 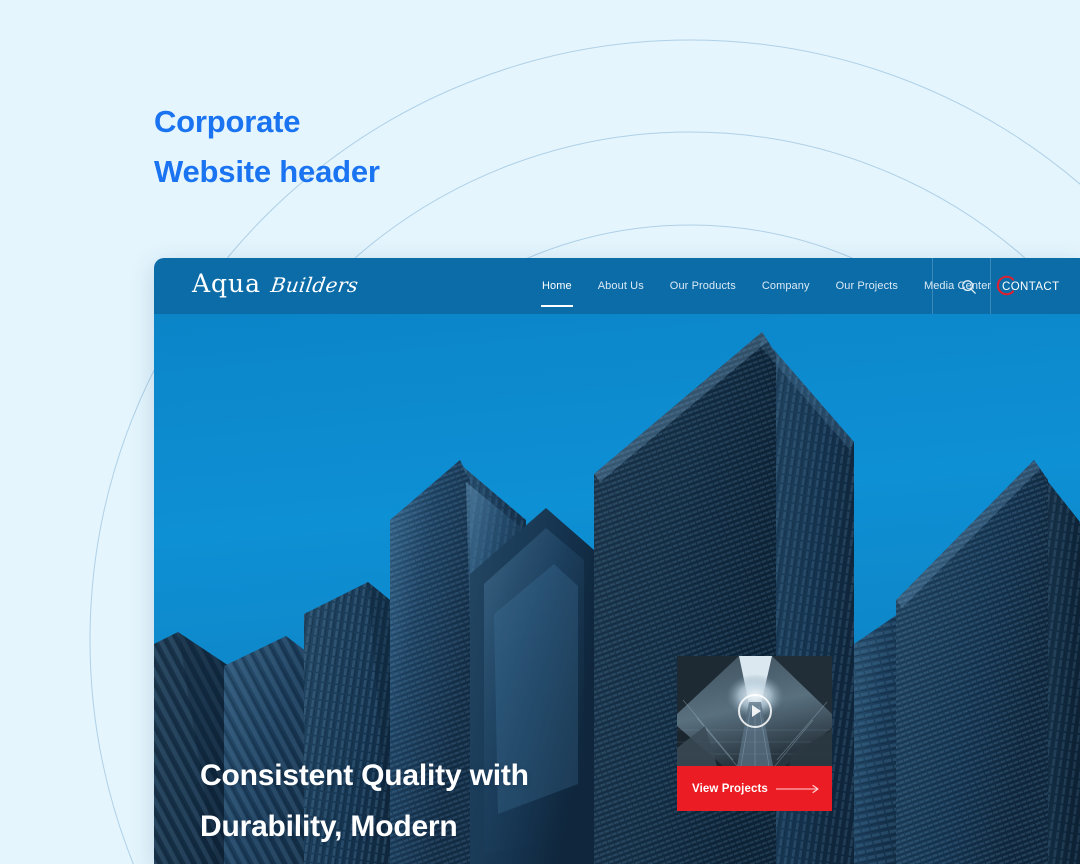 I want to click on nav-item-label: About Us, so click(x=620, y=286).